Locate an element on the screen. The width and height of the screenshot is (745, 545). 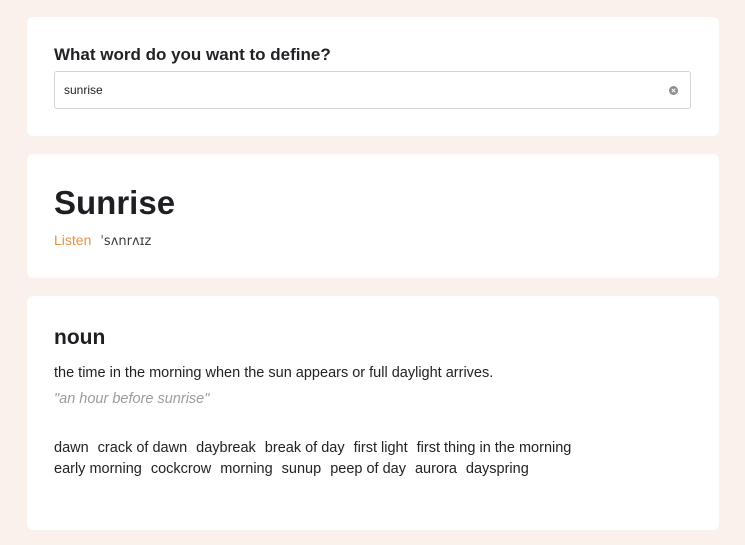
listen-link: Listen is located at coordinates (72, 240).